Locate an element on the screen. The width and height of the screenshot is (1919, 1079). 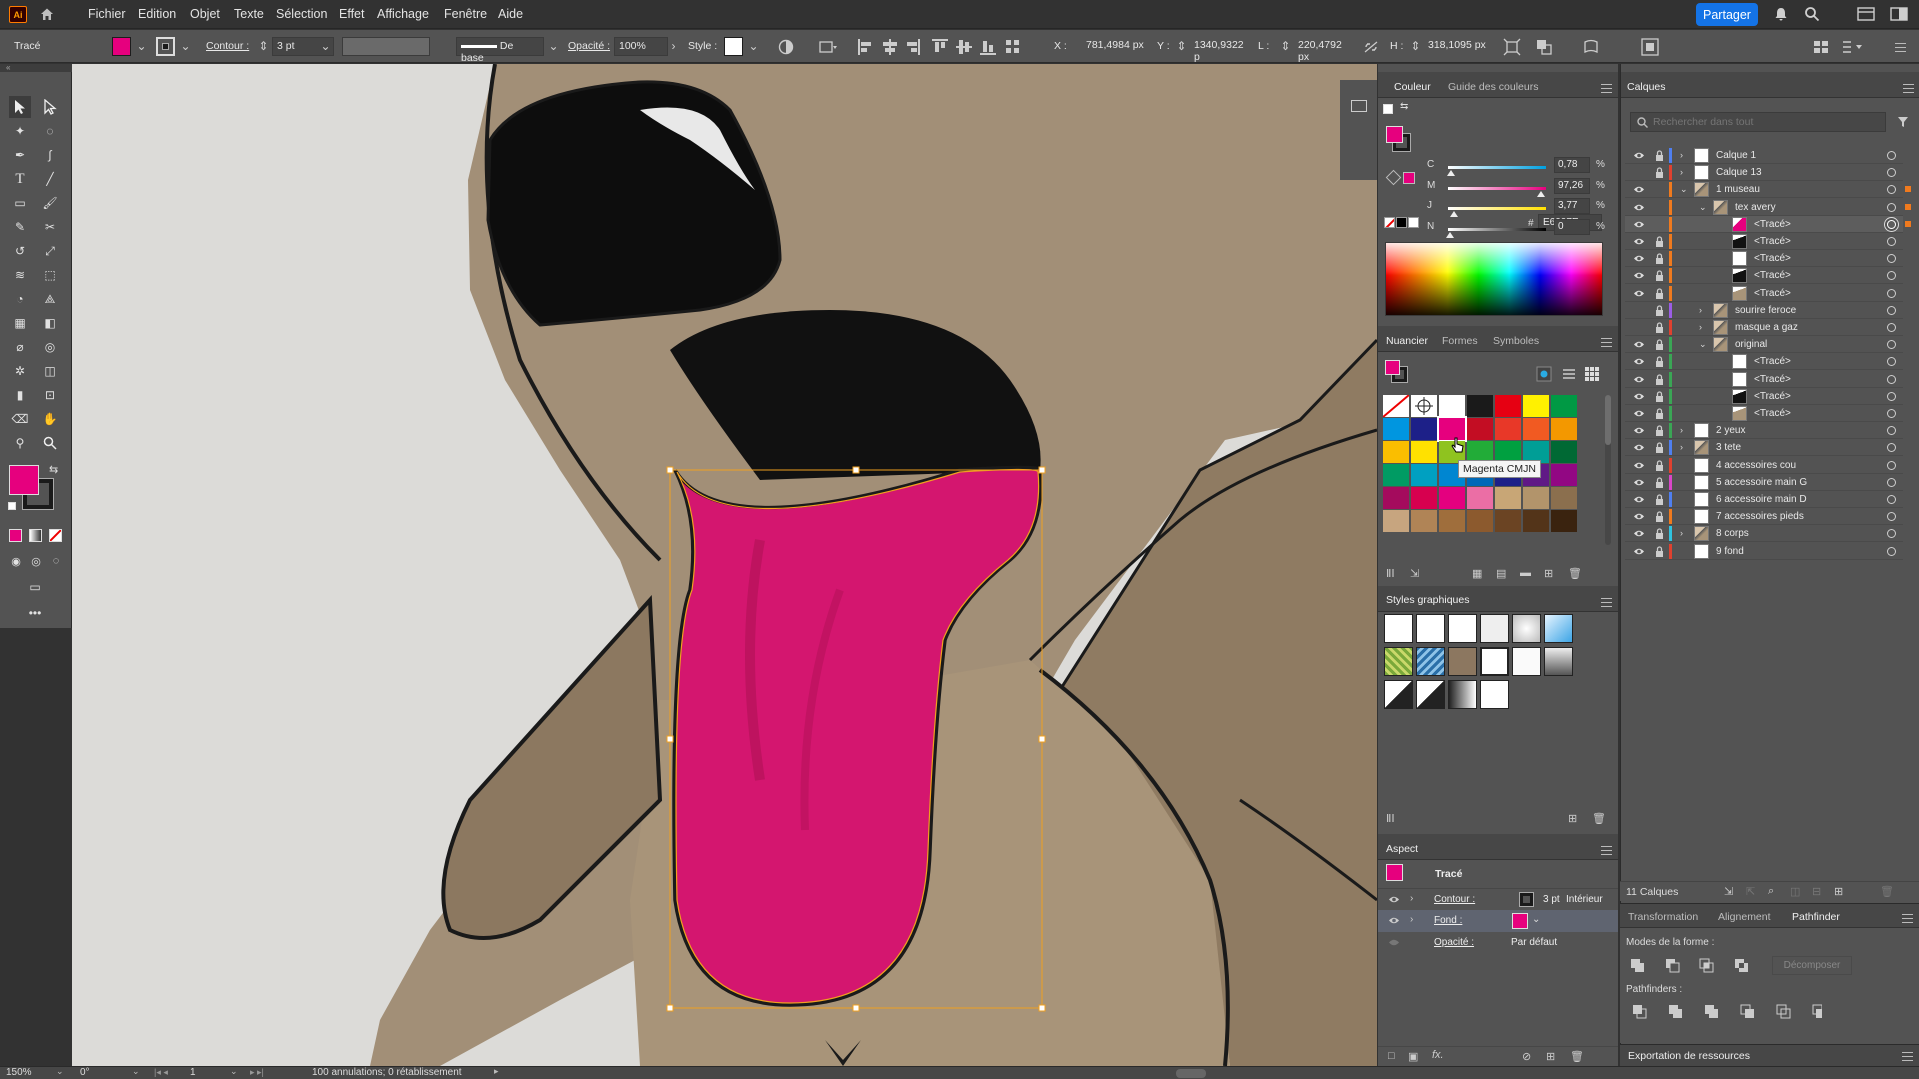
scale-tool-icon: ⤢ is located at coordinates (50, 251).